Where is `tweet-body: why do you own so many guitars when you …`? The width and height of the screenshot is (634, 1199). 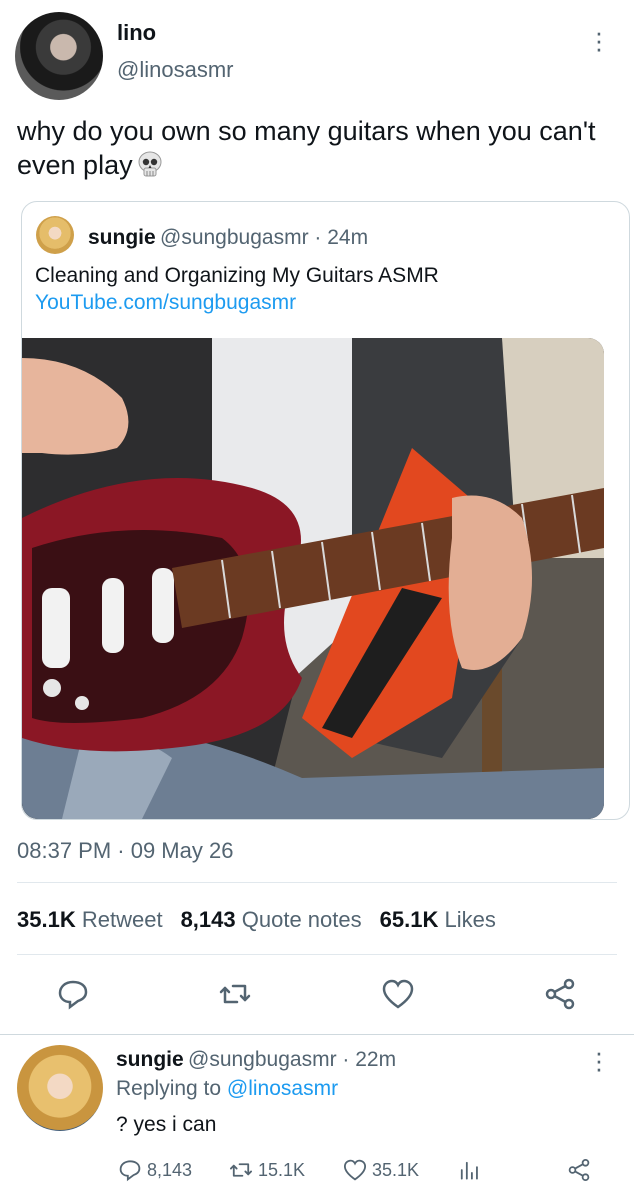
tweet-body: why do you own so many guitars when you … is located at coordinates (306, 148).